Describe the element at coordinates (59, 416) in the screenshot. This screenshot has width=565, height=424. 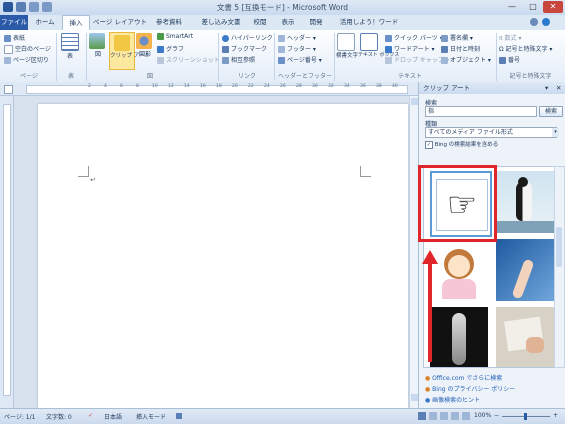
I see `word-count: 文字数: 0` at that location.